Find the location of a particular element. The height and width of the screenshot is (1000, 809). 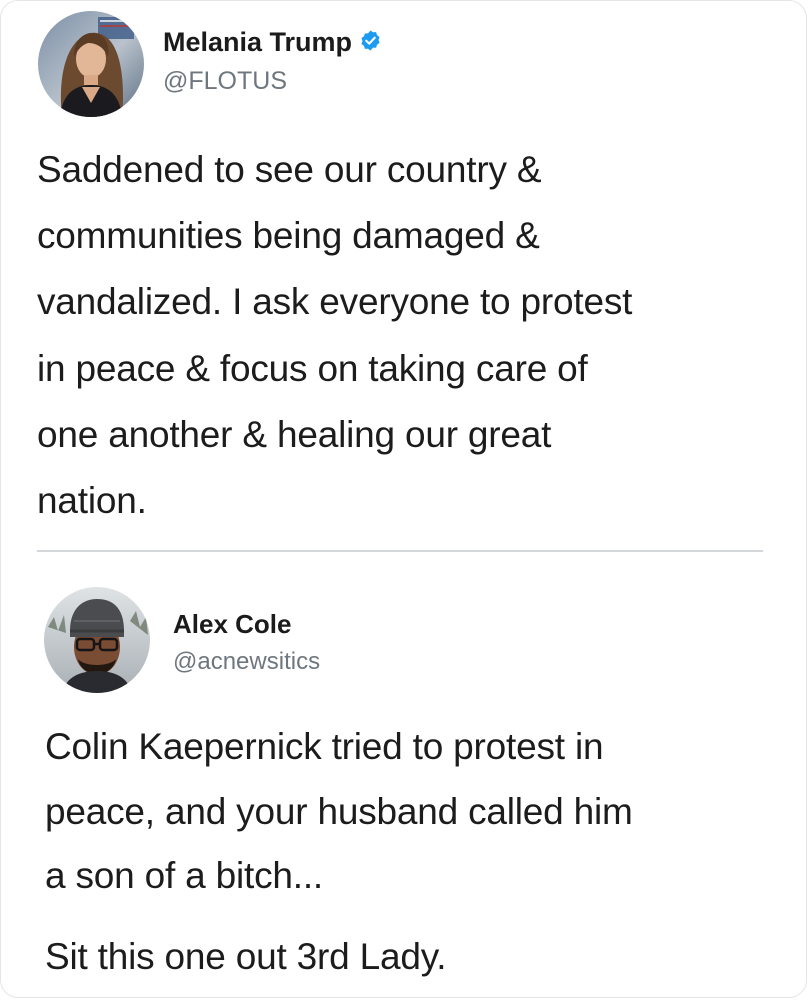

reply-closing-line: Sit this one out 3rd Lady. is located at coordinates (246, 956).